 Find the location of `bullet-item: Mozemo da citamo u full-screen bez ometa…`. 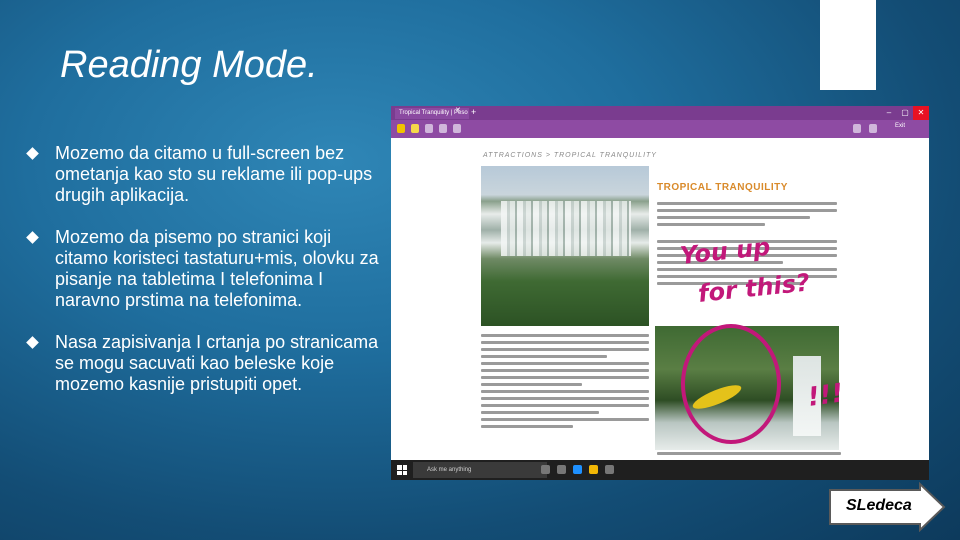

bullet-item: Mozemo da citamo u full-screen bez ometa… is located at coordinates (204, 174).